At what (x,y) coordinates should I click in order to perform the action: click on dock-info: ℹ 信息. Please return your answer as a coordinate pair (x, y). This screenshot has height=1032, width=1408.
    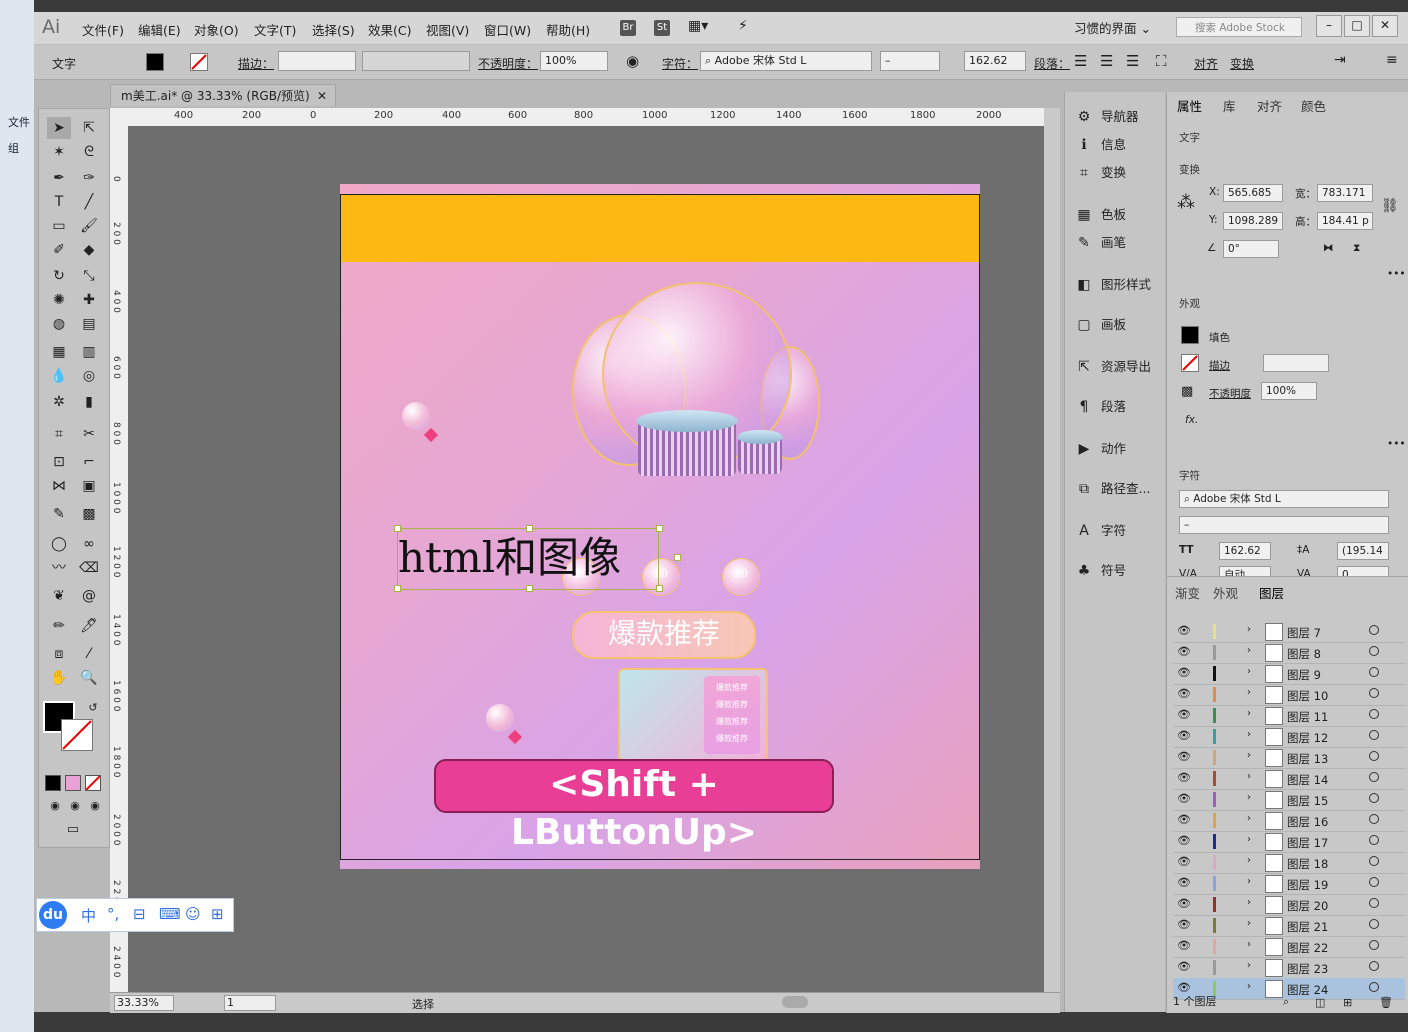
    Looking at the image, I should click on (1100, 143).